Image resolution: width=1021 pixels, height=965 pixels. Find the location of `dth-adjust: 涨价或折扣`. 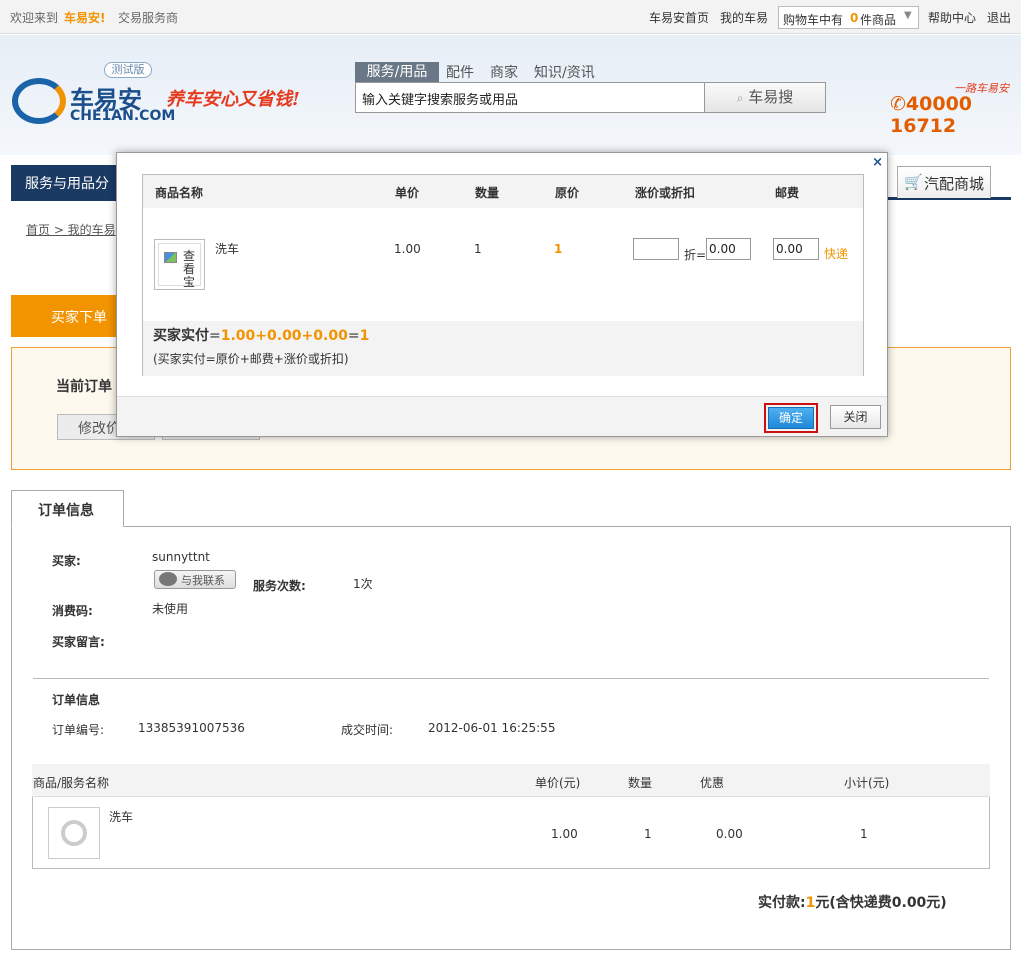

dth-adjust: 涨价或折扣 is located at coordinates (665, 193).